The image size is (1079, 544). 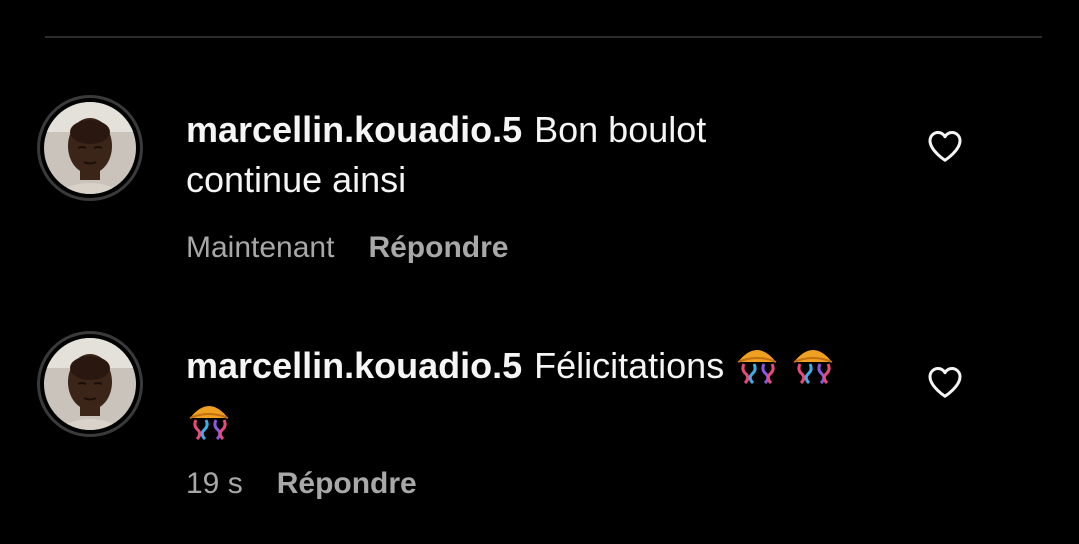 What do you see at coordinates (347, 248) in the screenshot?
I see `comment-meta: Maintenant Répondre` at bounding box center [347, 248].